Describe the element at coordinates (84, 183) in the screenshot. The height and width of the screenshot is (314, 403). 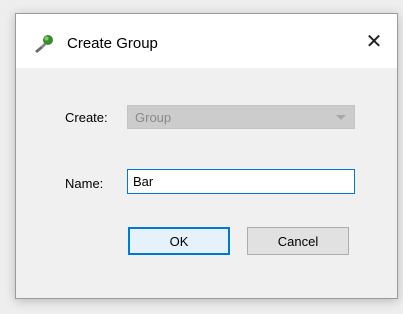
I see `name-label: Name:` at that location.